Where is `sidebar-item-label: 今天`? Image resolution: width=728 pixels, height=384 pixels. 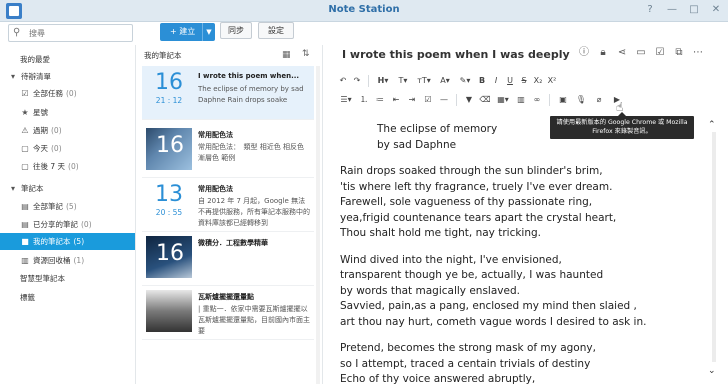 sidebar-item-label: 今天 is located at coordinates (40, 148).